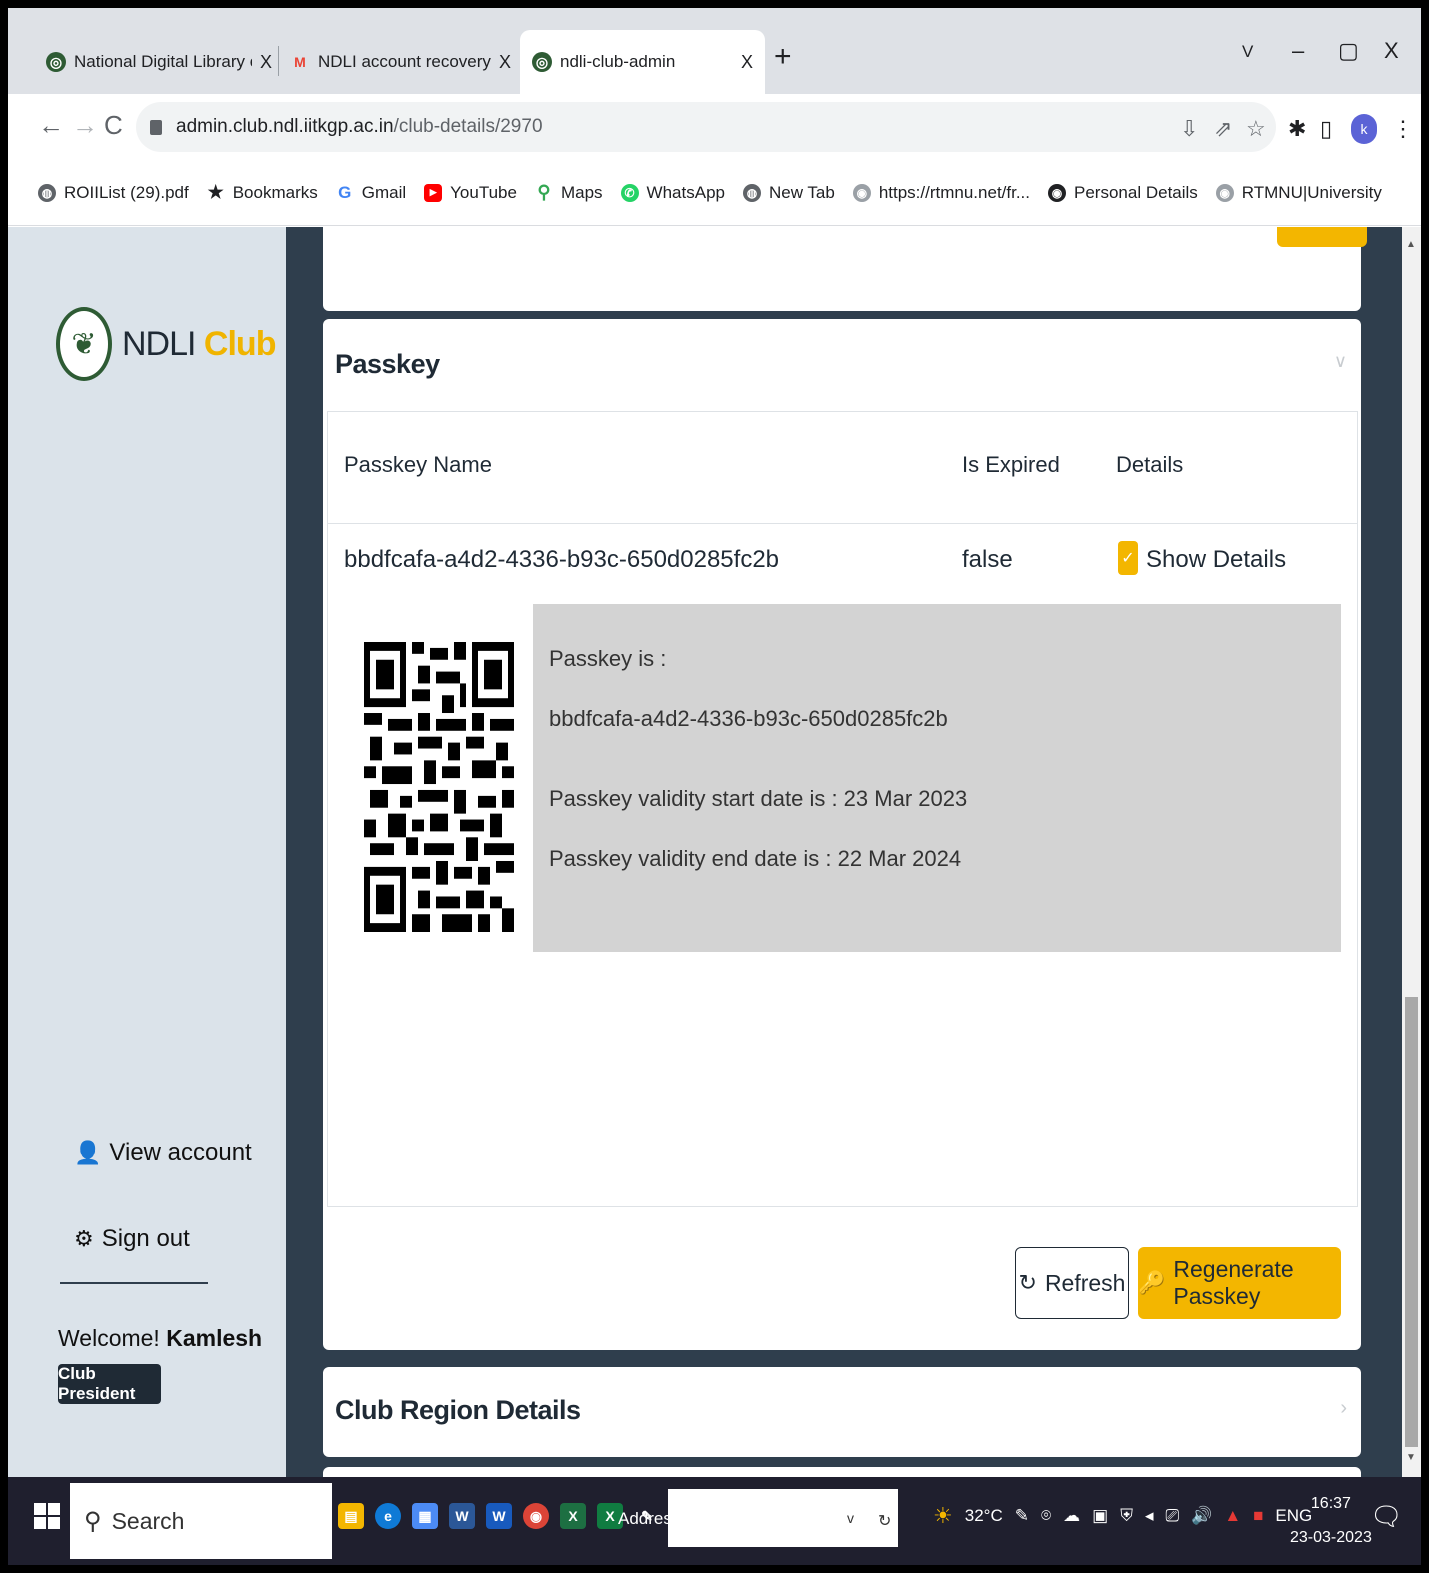  What do you see at coordinates (201, 1521) in the screenshot?
I see `taskbar-search: ⚲ Search` at bounding box center [201, 1521].